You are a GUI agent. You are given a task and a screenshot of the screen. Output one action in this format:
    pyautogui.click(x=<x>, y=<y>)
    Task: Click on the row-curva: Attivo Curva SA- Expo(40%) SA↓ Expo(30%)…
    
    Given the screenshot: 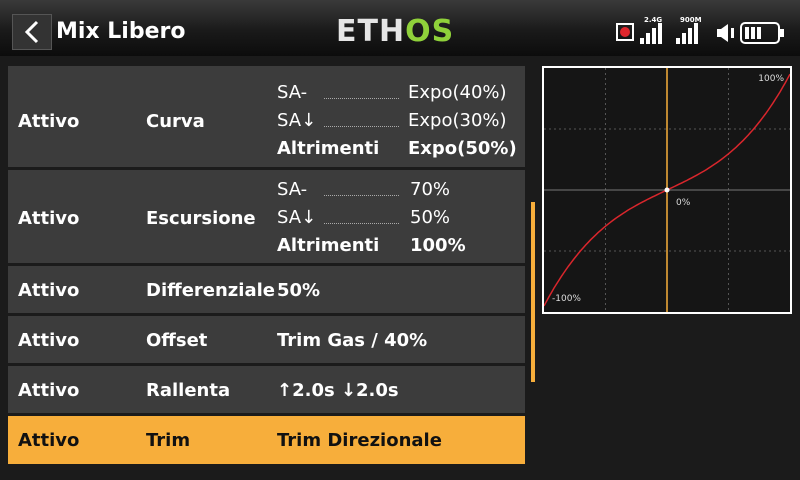 What is the action you would take?
    pyautogui.click(x=266, y=118)
    